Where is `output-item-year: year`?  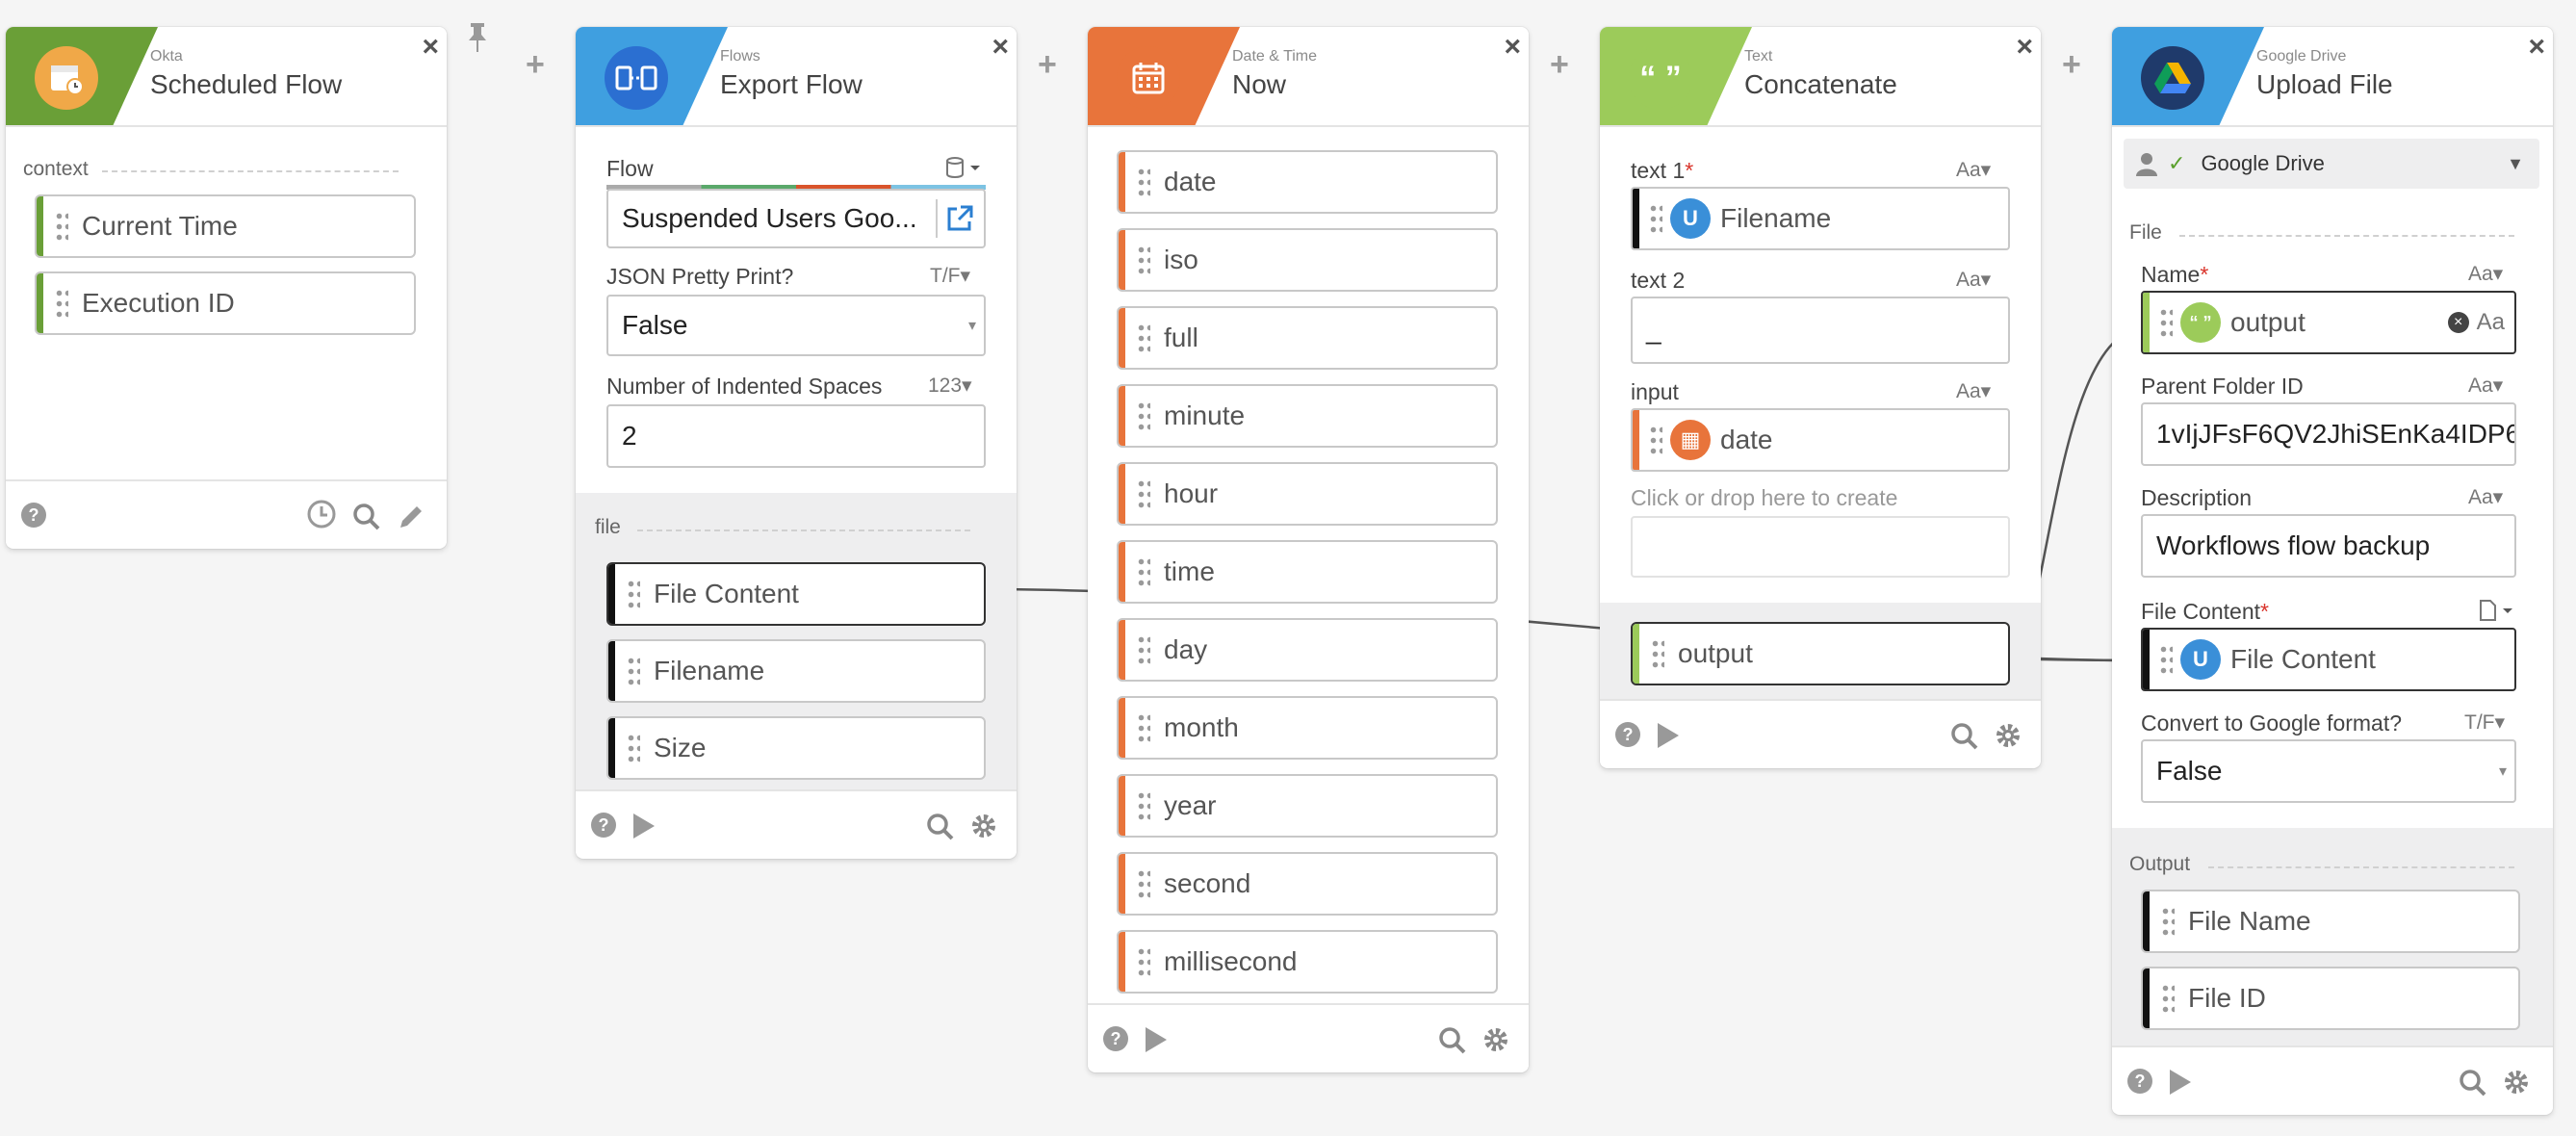
output-item-year: year is located at coordinates (1308, 806).